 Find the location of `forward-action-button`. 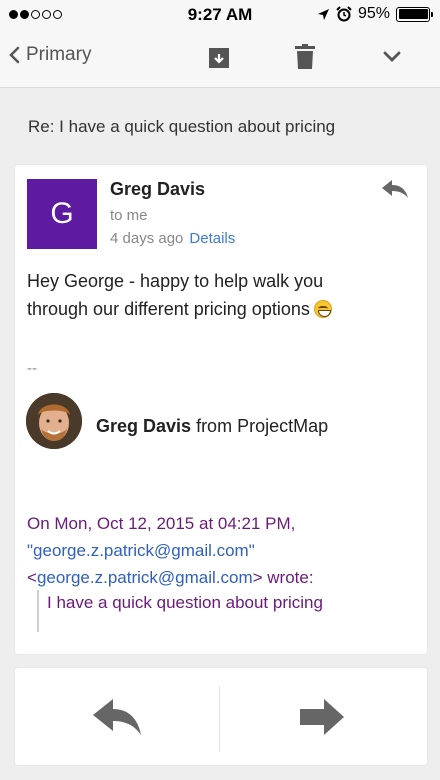

forward-action-button is located at coordinates (322, 716).